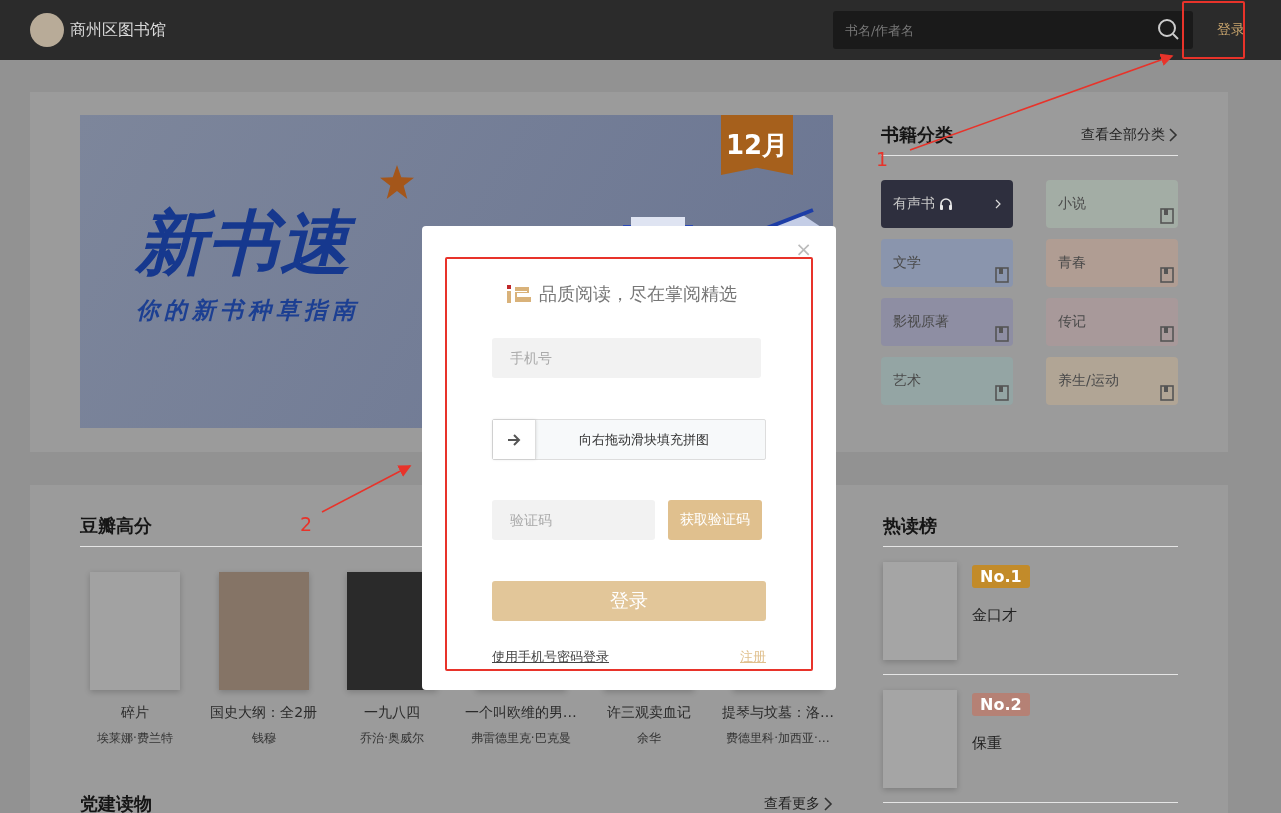  What do you see at coordinates (248, 310) in the screenshot?
I see `banner-subtitle: 你的新书种草指南` at bounding box center [248, 310].